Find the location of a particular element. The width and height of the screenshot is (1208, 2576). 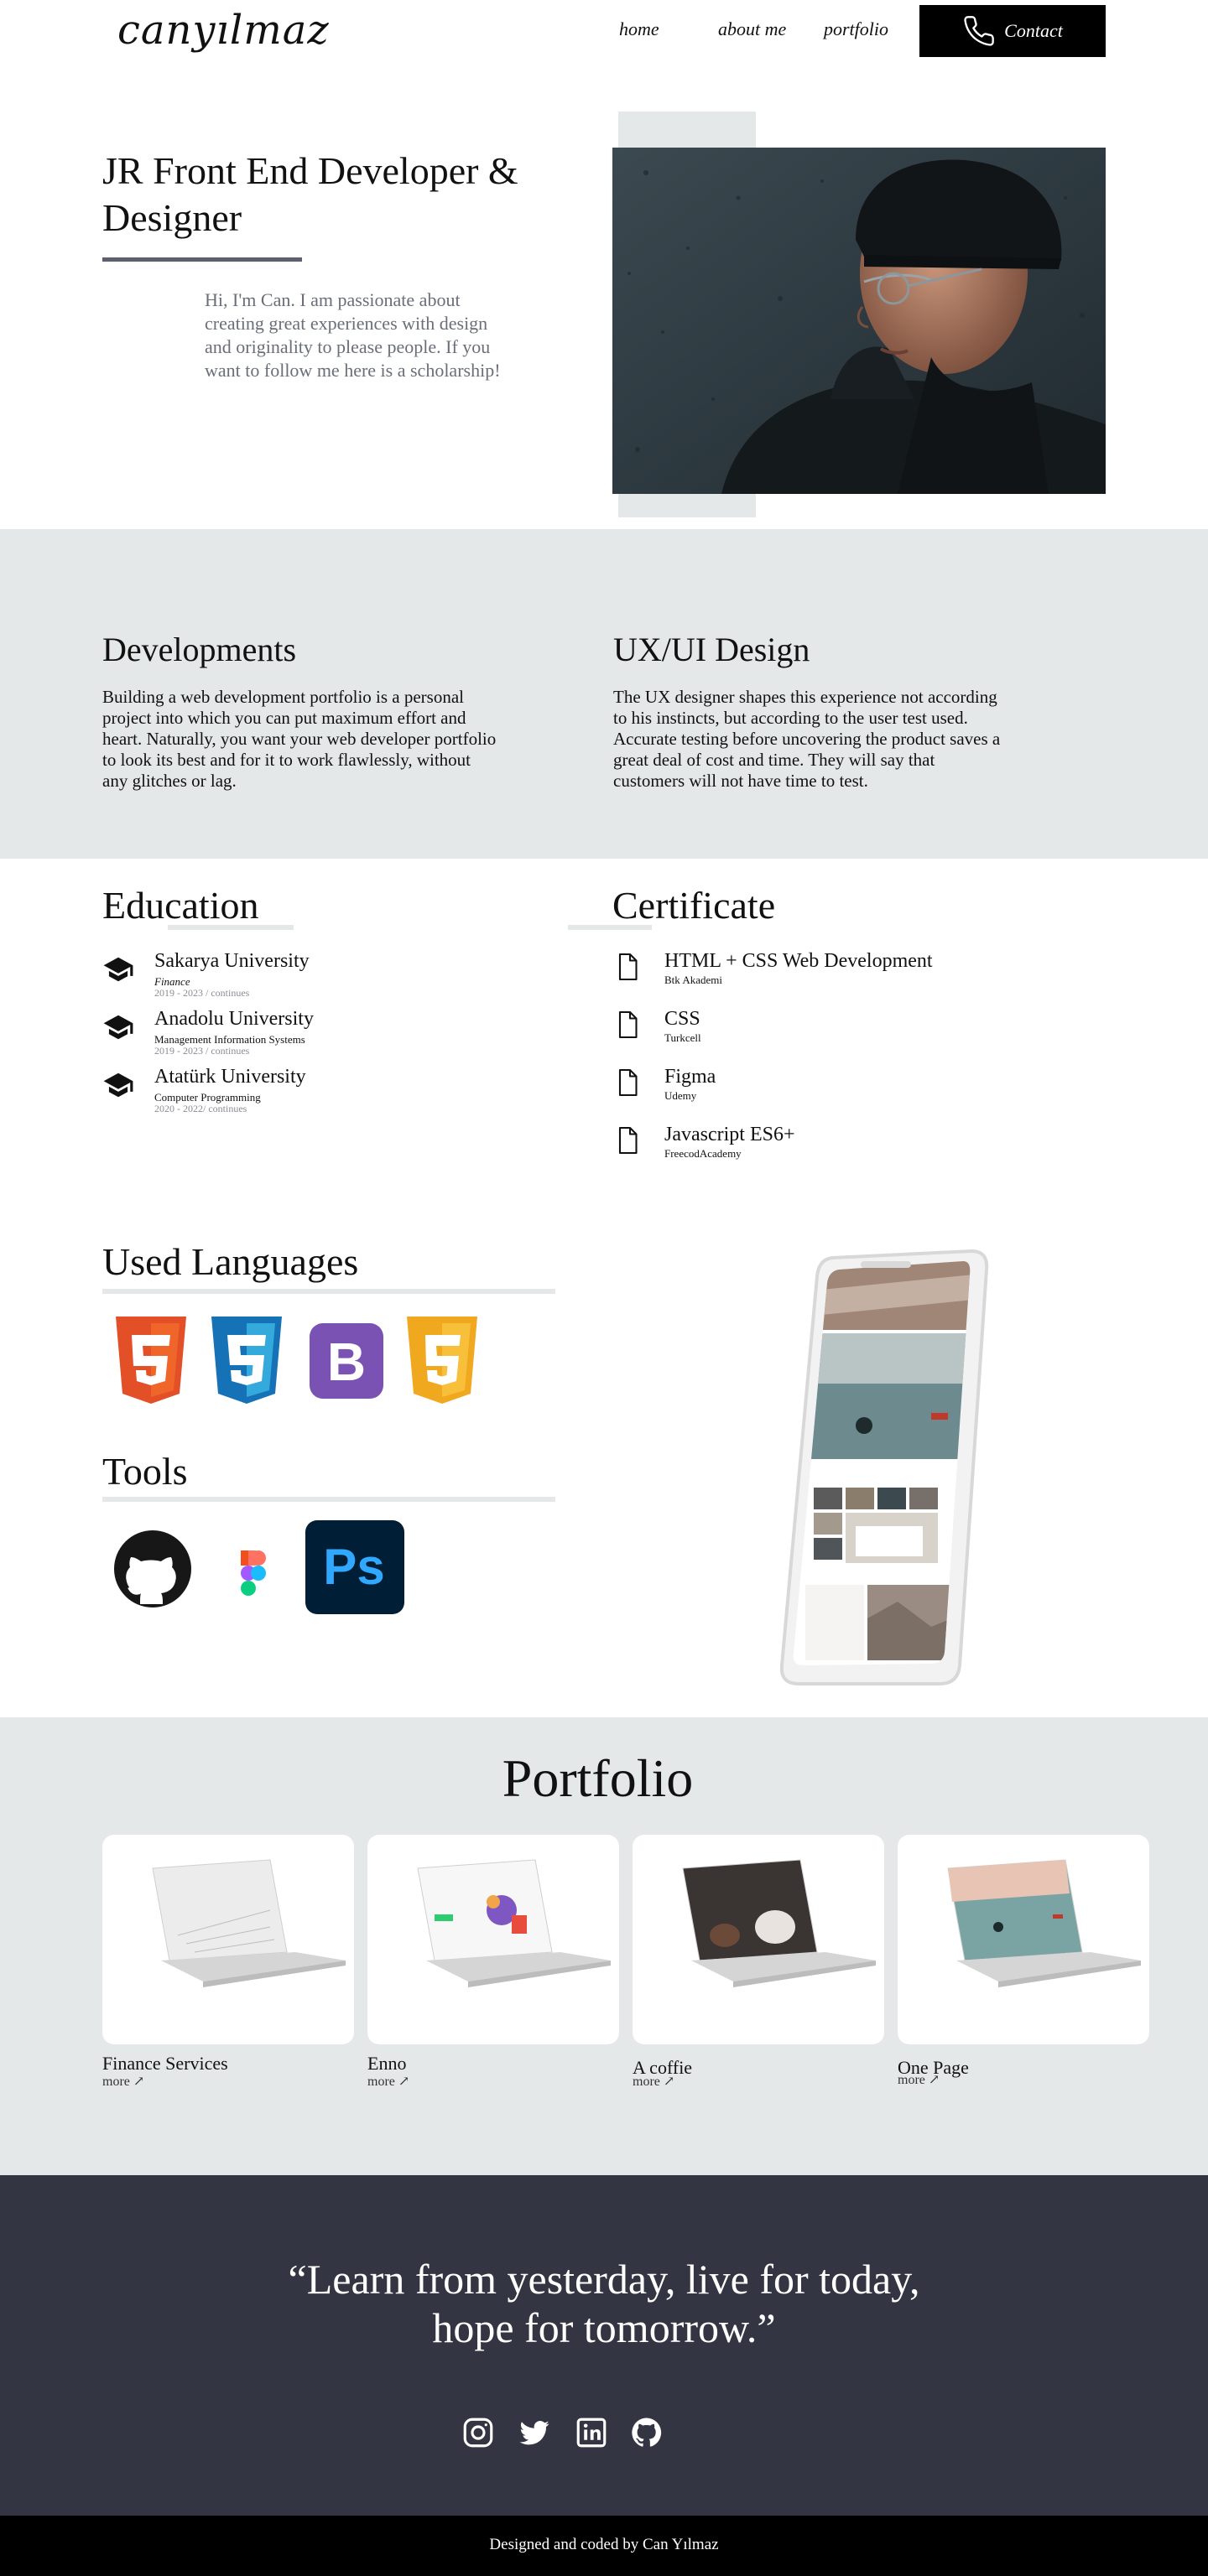

portfolio-card-coffie is located at coordinates (759, 1939).